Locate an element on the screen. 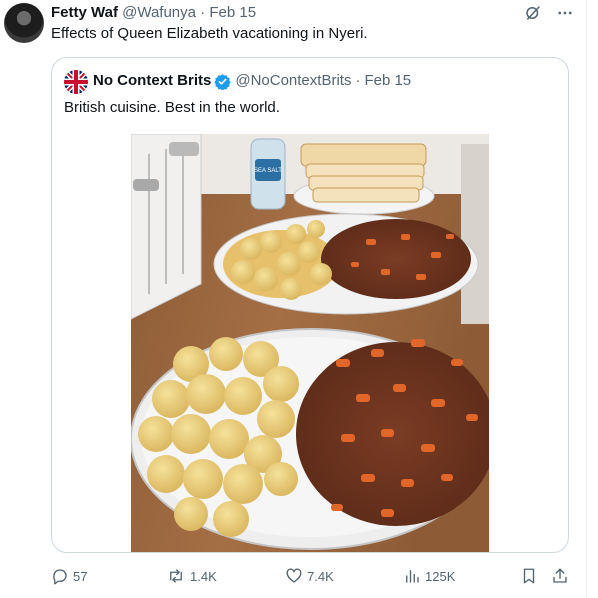  author-handle: @Wafunya is located at coordinates (159, 12).